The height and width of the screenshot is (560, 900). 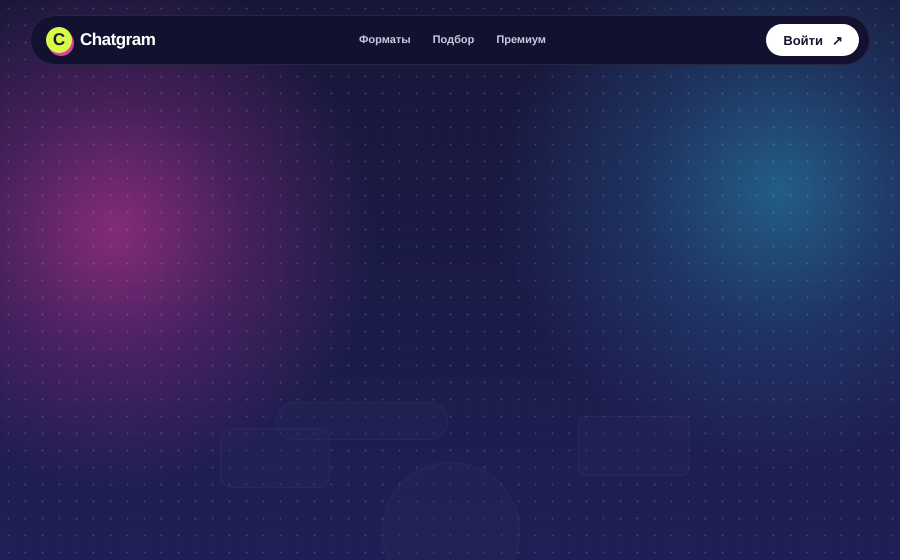 I want to click on nav-link: Форматы, so click(x=385, y=40).